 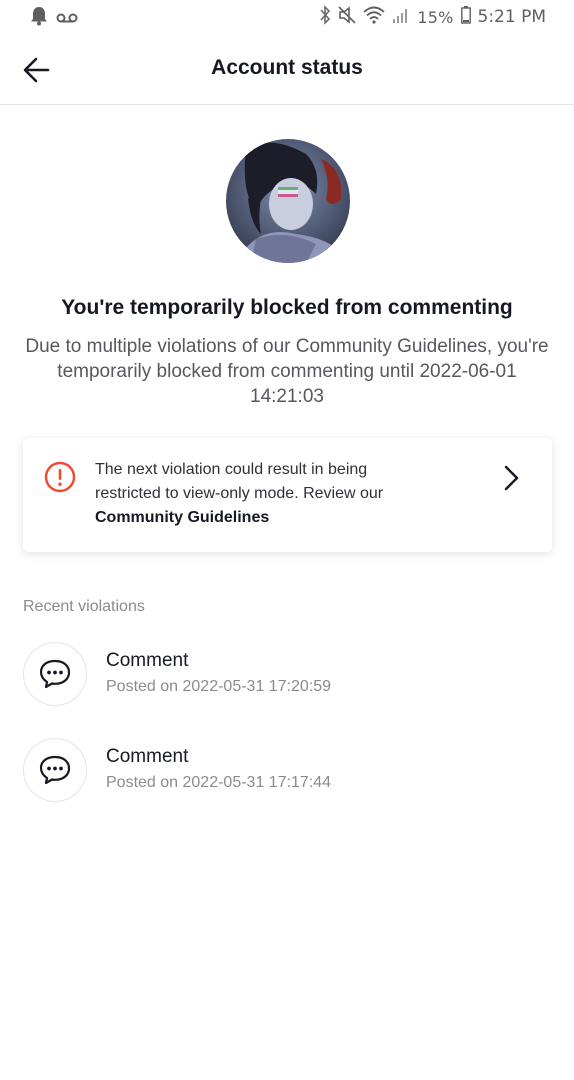 I want to click on bluetooth-icon, so click(x=325, y=17).